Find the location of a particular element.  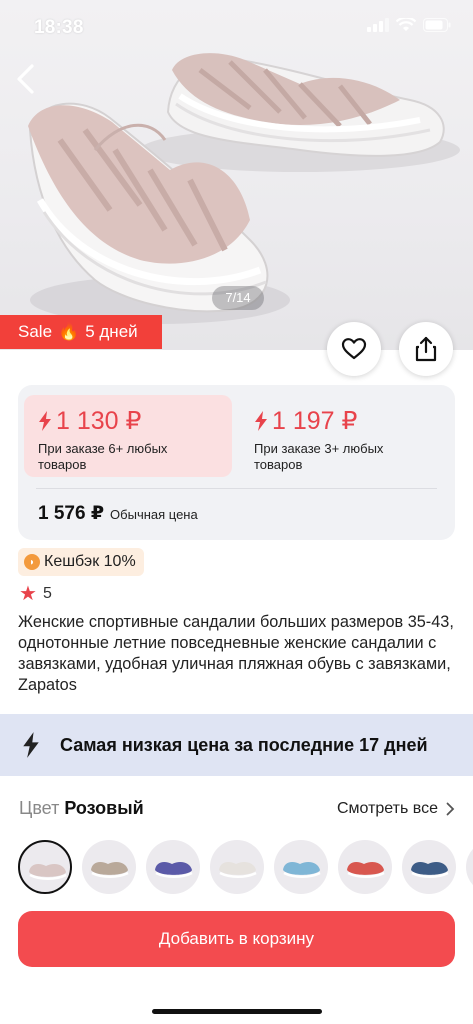

see-all-colors-link: Смотреть все is located at coordinates (396, 809).